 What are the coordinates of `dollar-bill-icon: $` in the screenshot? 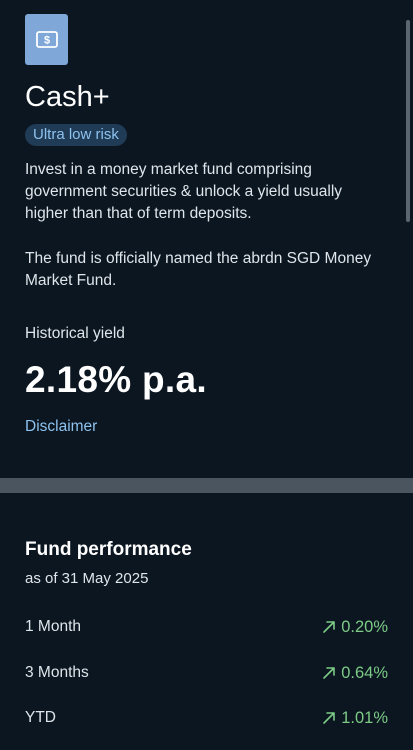 It's located at (46, 39).